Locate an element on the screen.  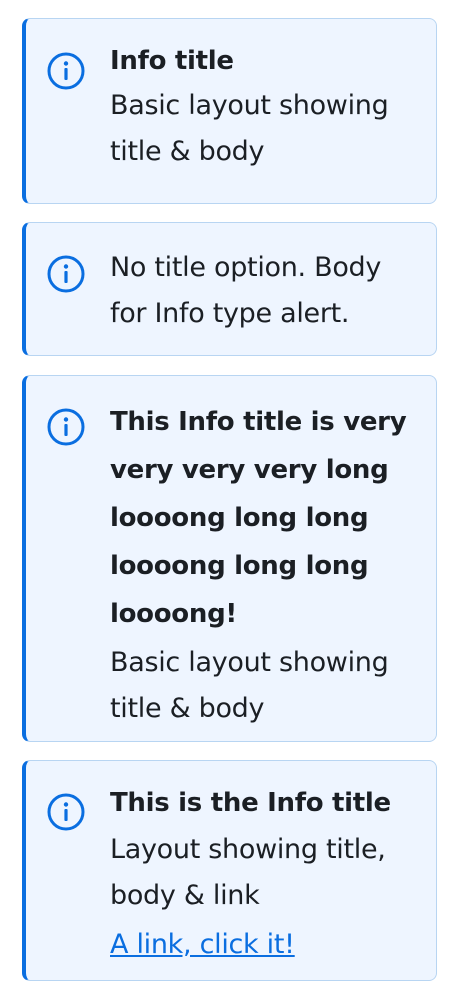
alert-body: Layout showing title, body & link is located at coordinates (248, 872).